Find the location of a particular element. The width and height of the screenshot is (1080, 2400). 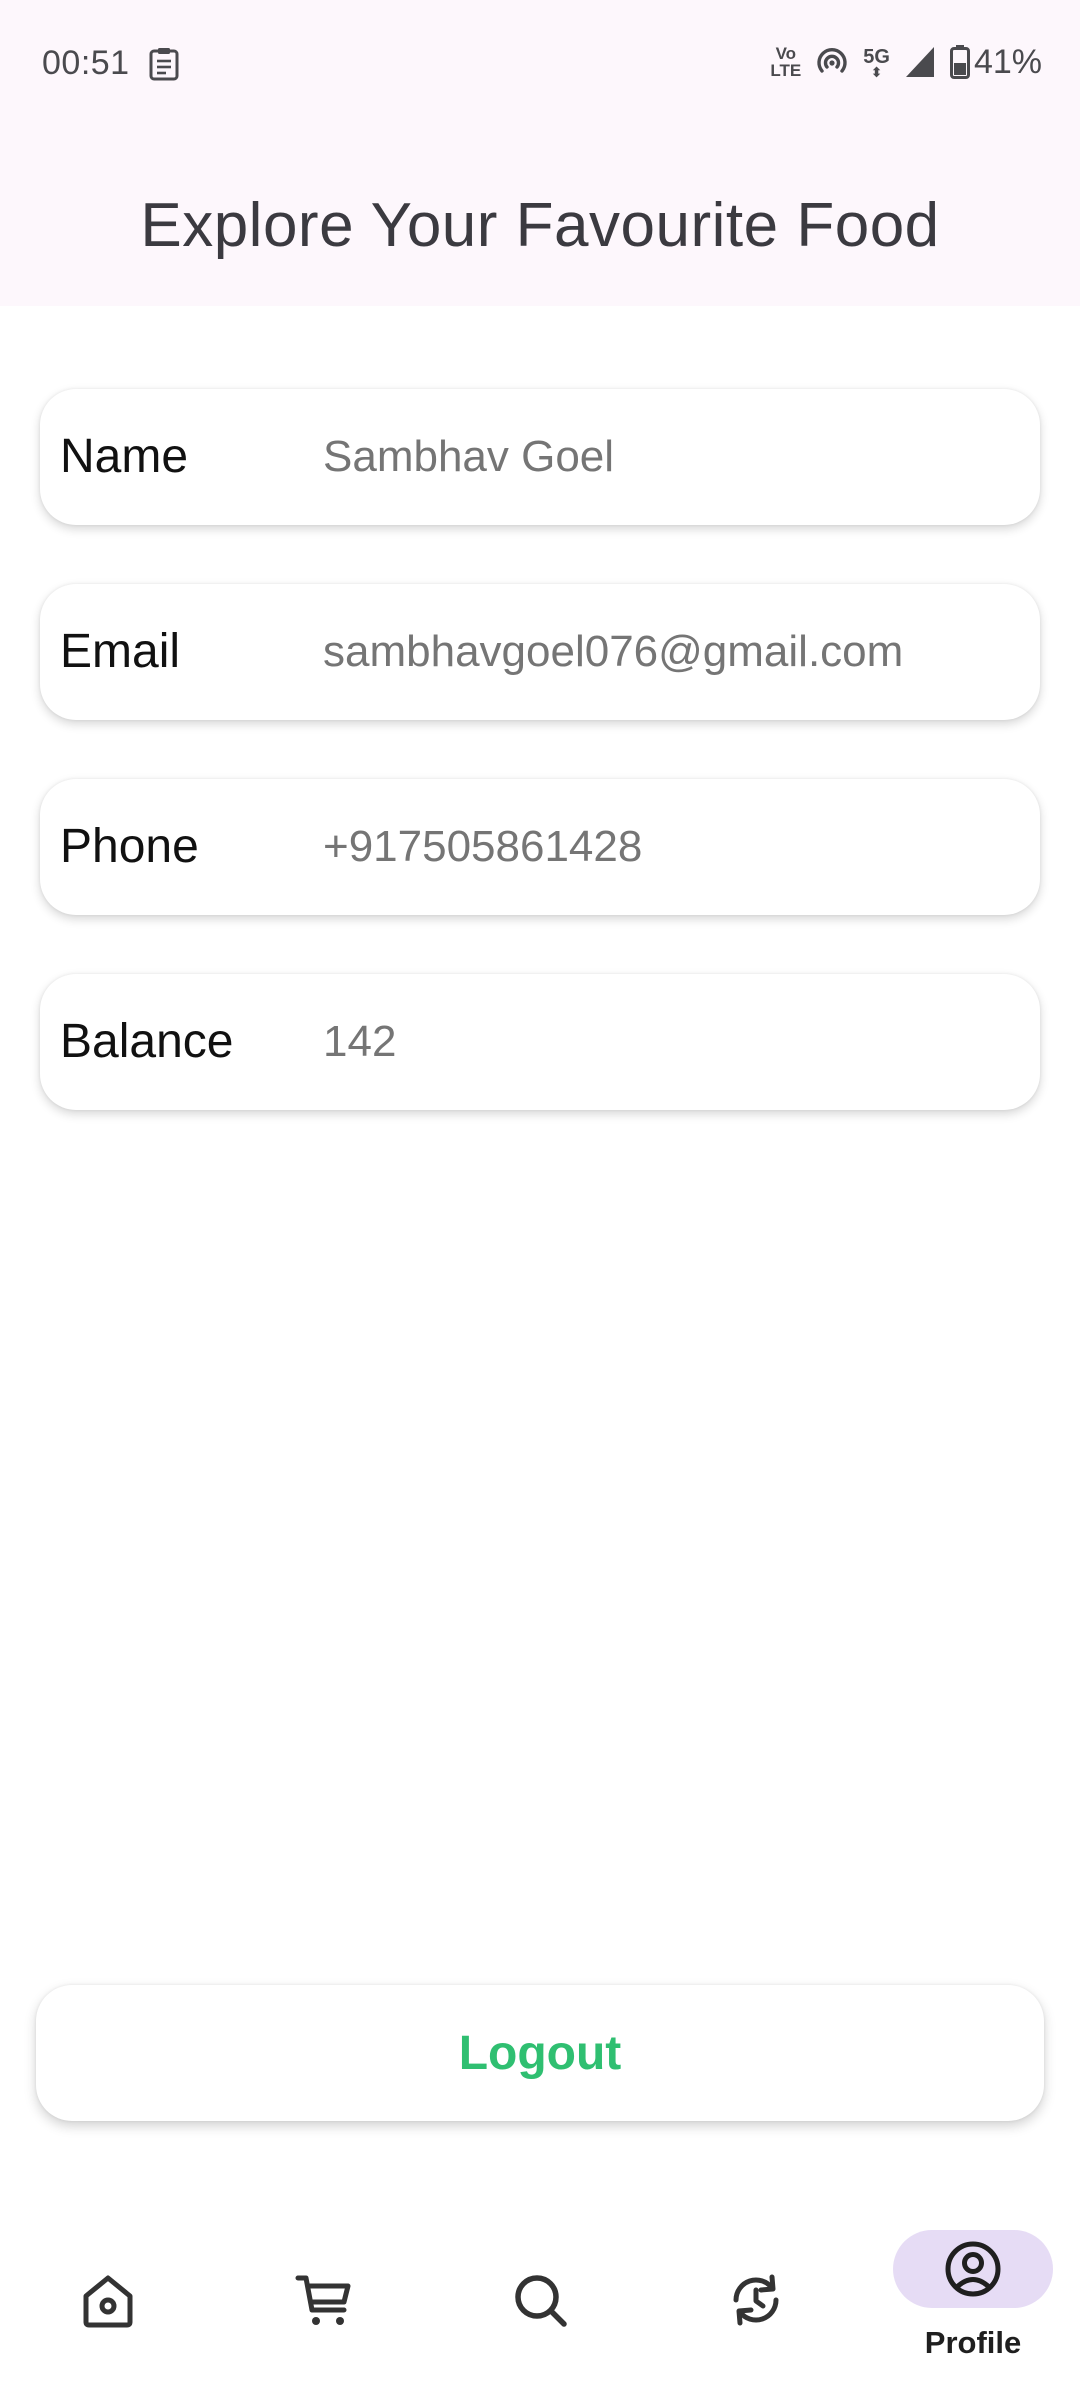

bottom-nav: Profile is located at coordinates (540, 2300).